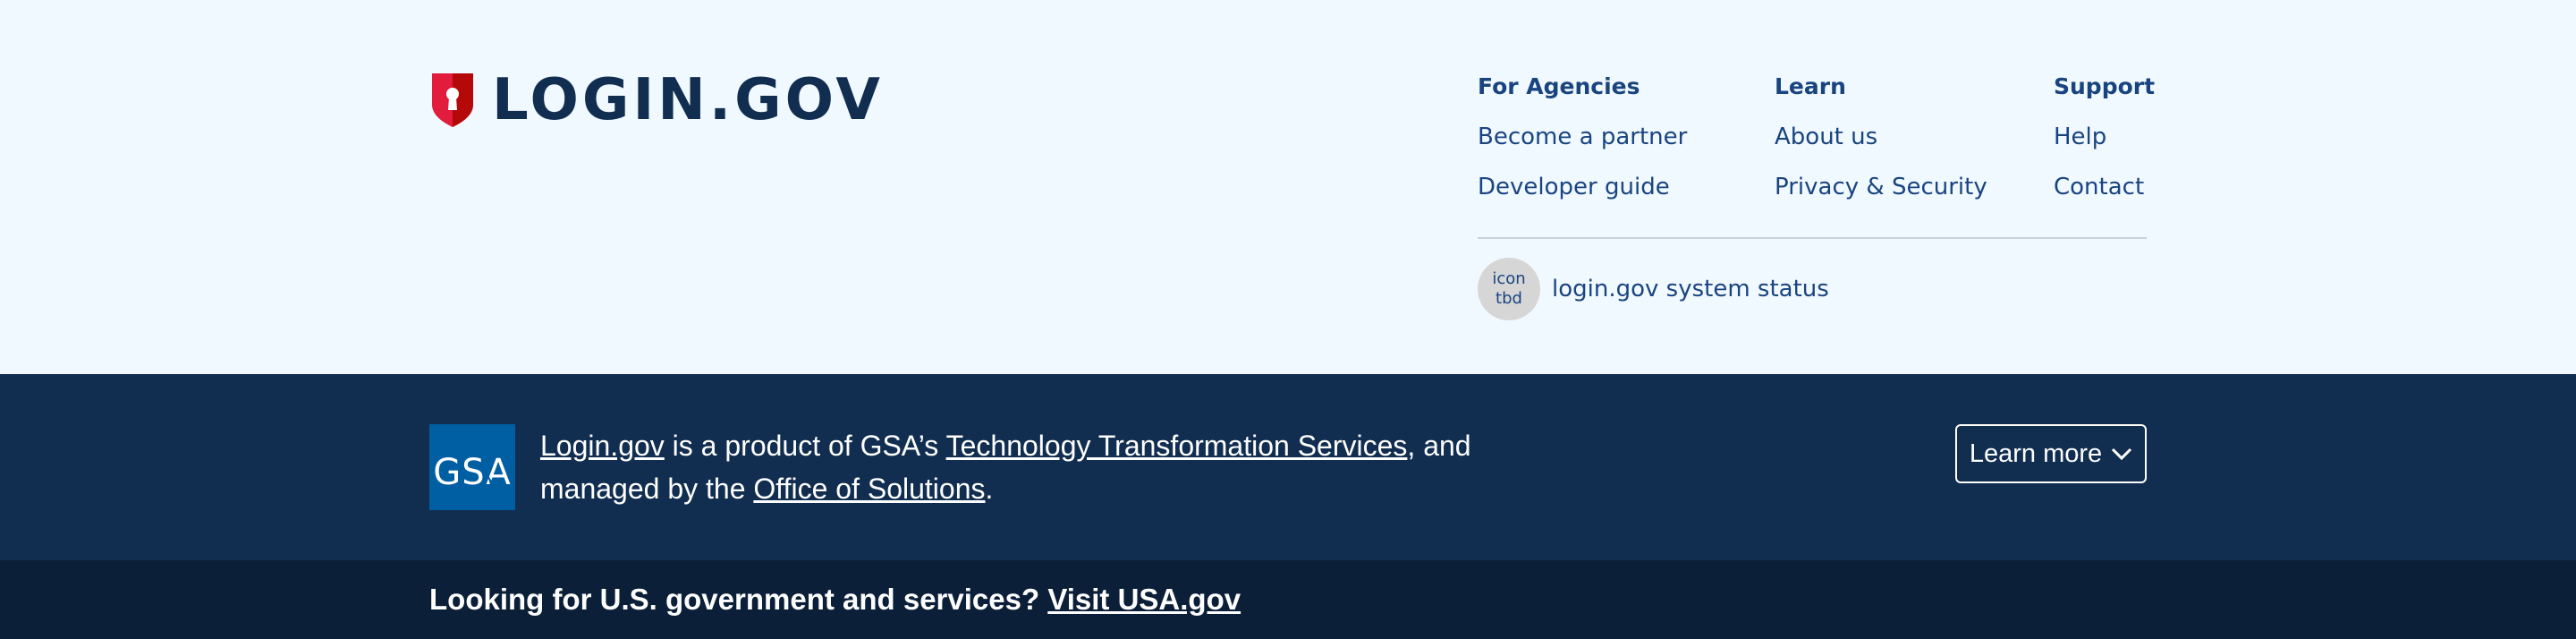 Image resolution: width=2576 pixels, height=639 pixels. I want to click on column-heading: For Agencies, so click(1559, 86).